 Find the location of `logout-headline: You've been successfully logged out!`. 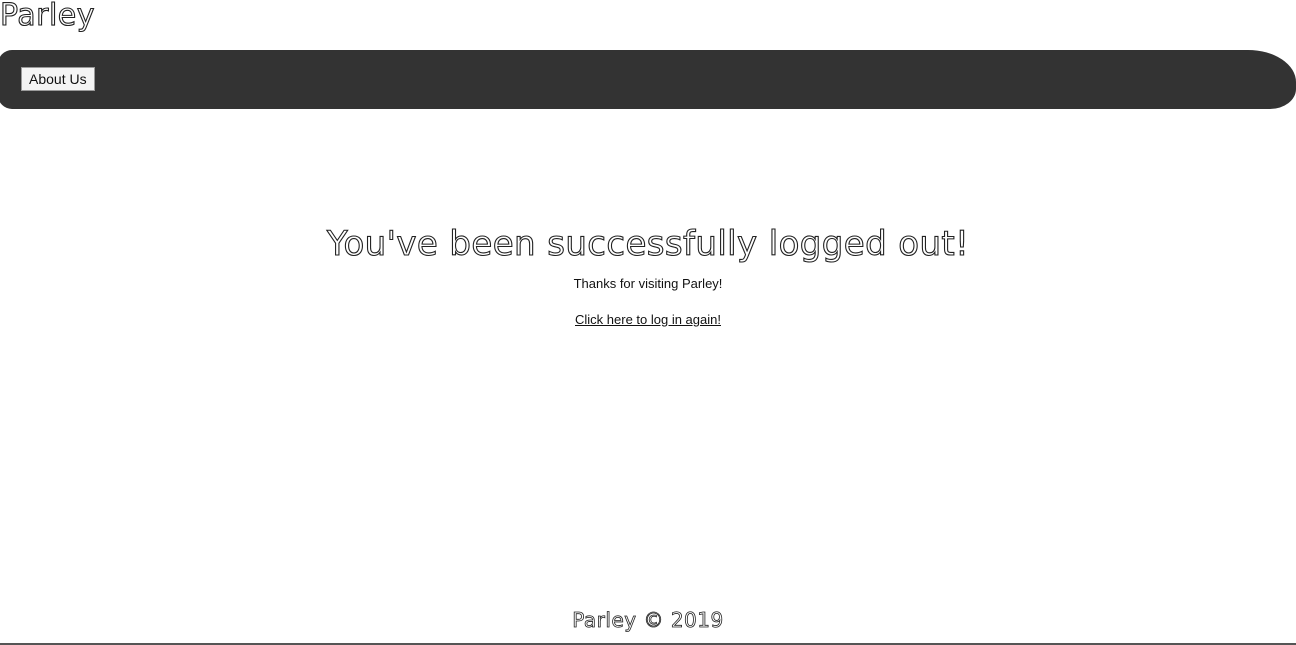

logout-headline: You've been successfully logged out! is located at coordinates (648, 243).